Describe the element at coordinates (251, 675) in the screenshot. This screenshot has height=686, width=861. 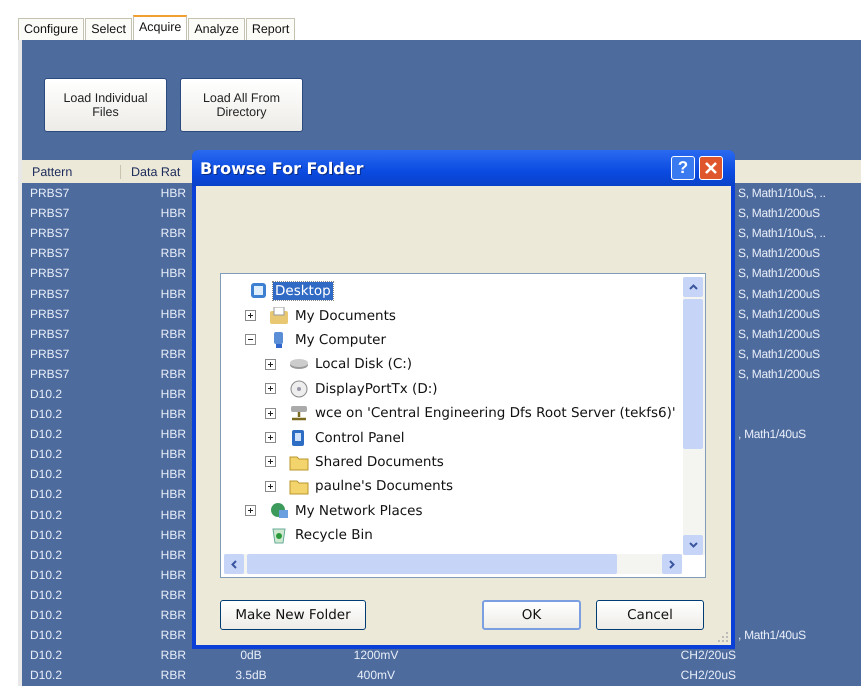
I see `table-cell: 3.5dB` at that location.